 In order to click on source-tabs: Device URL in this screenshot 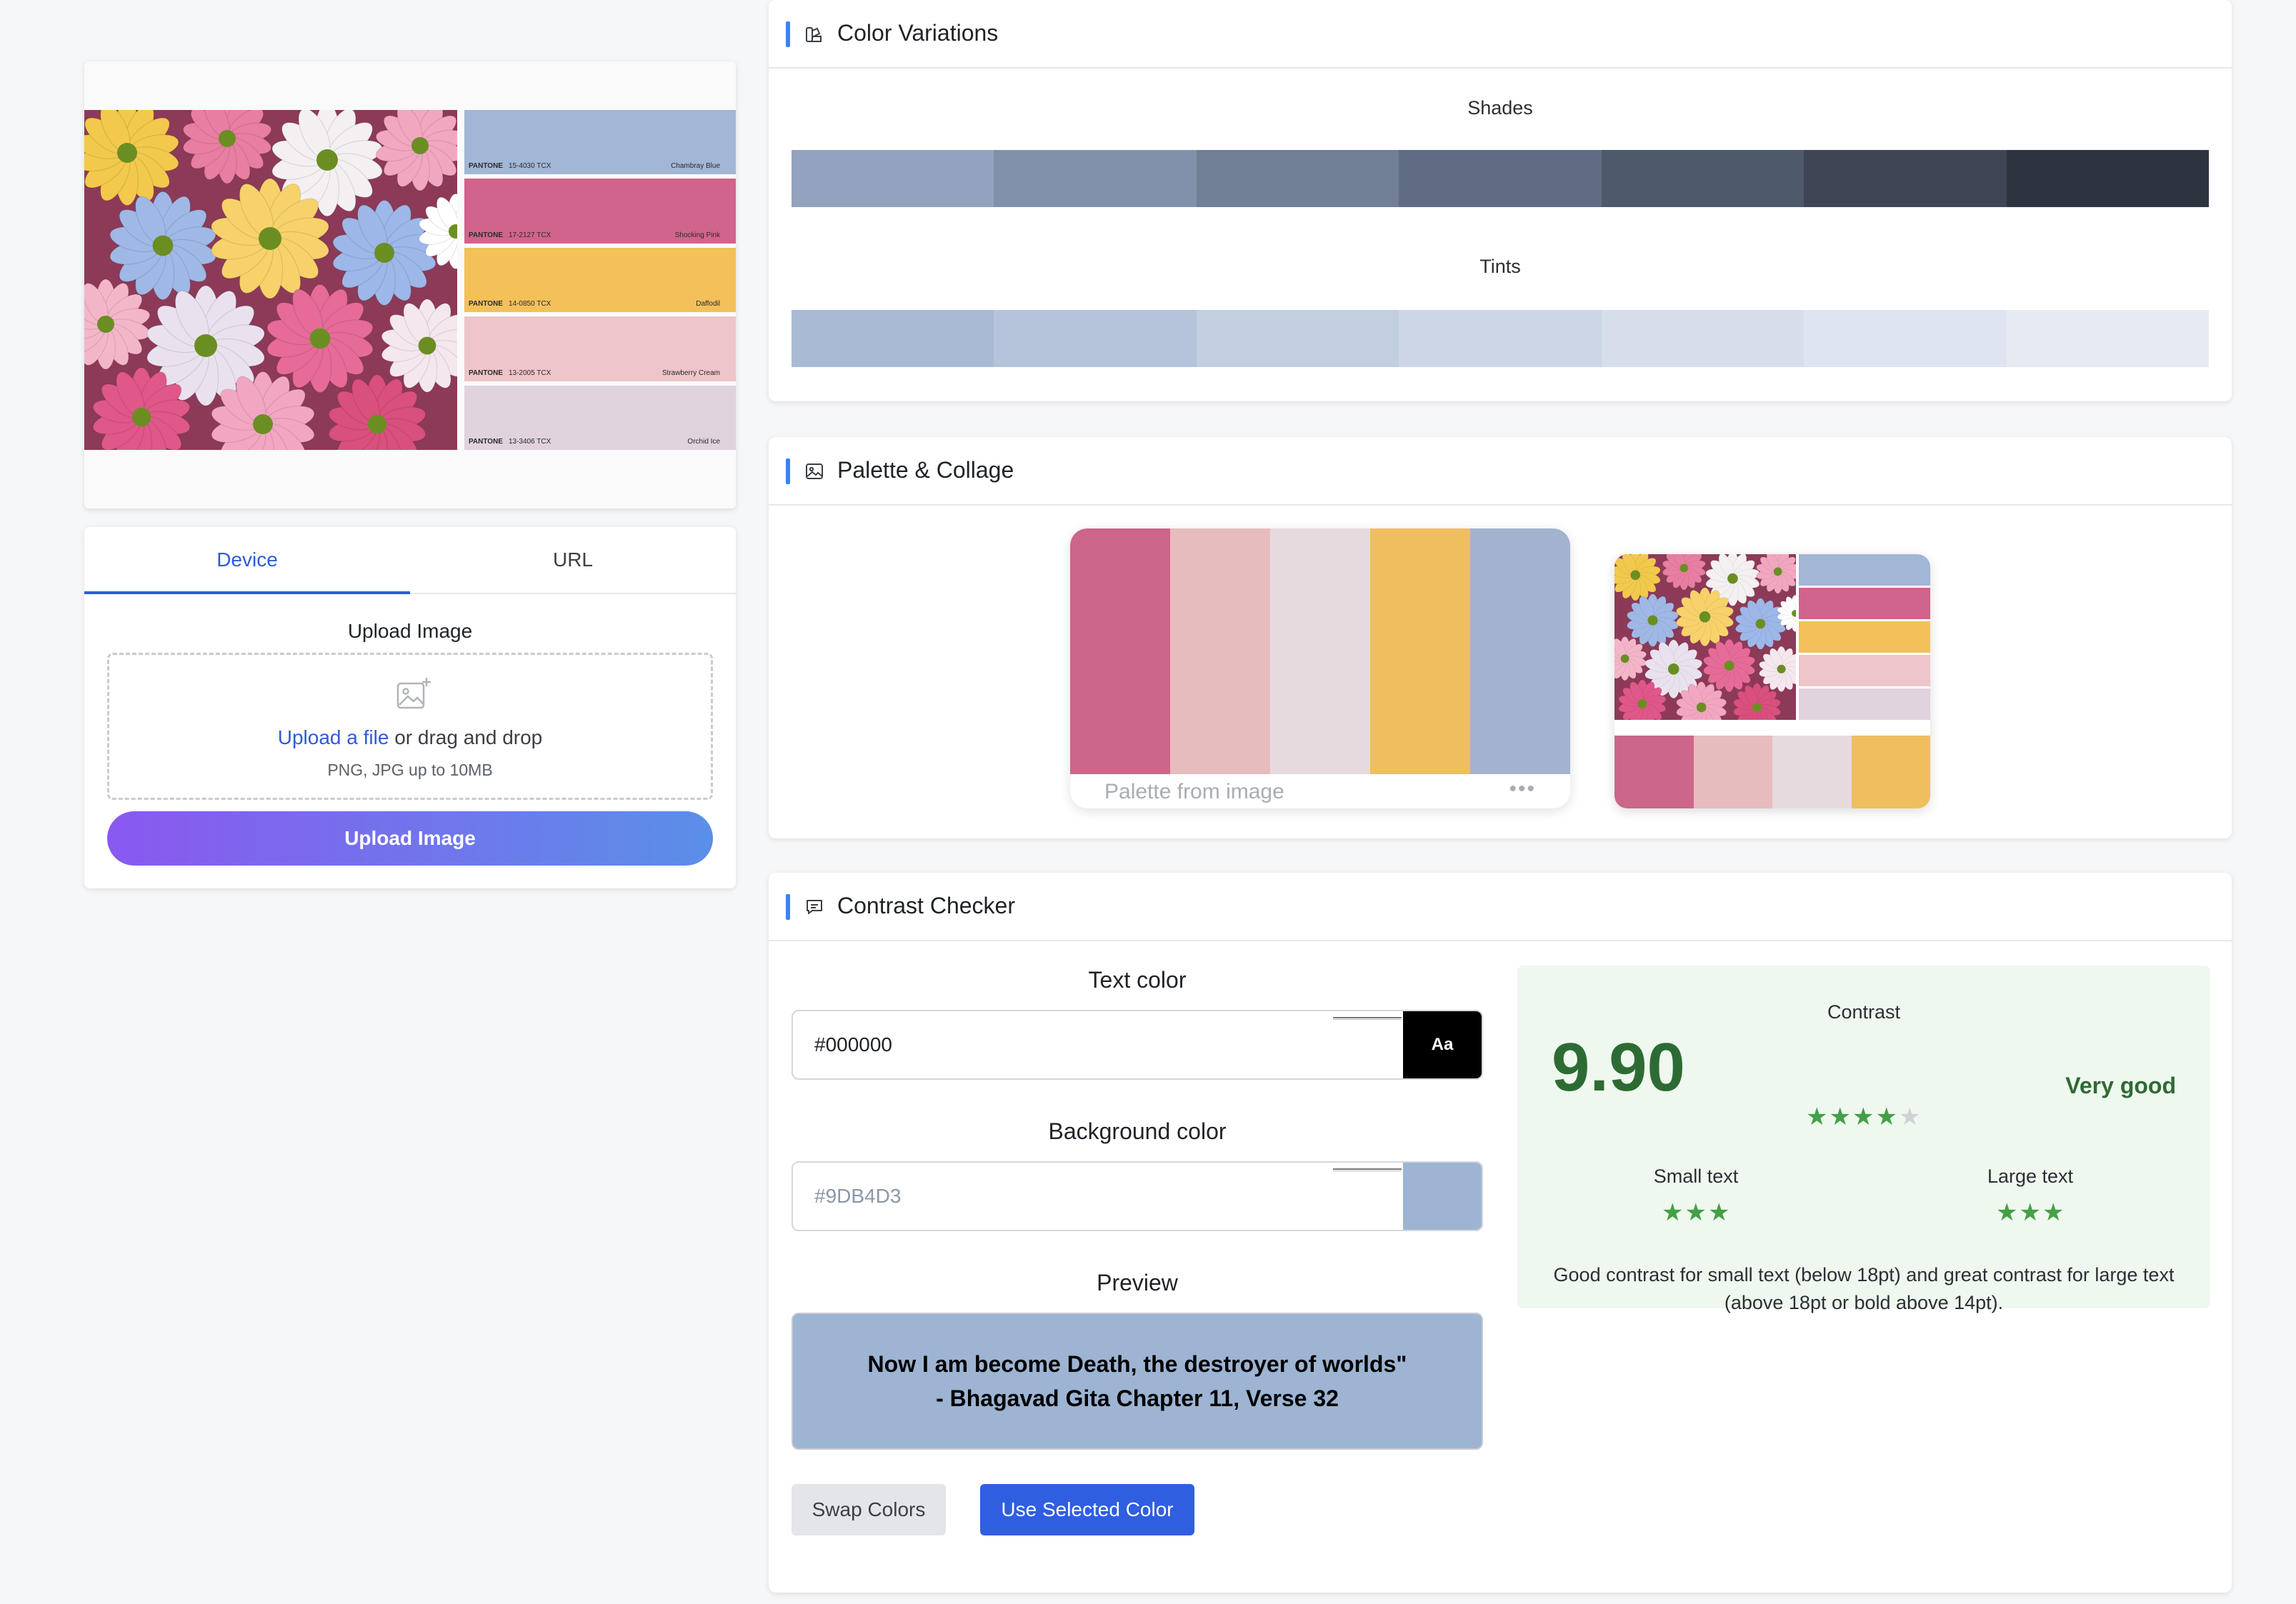, I will do `click(410, 560)`.